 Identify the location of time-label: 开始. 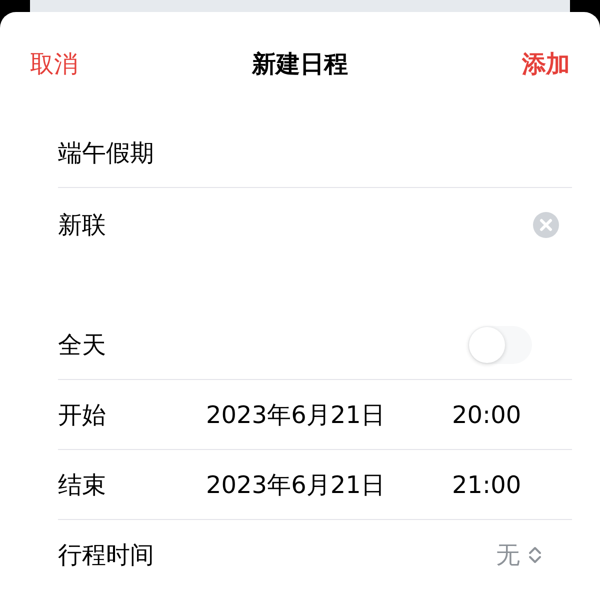
(82, 415).